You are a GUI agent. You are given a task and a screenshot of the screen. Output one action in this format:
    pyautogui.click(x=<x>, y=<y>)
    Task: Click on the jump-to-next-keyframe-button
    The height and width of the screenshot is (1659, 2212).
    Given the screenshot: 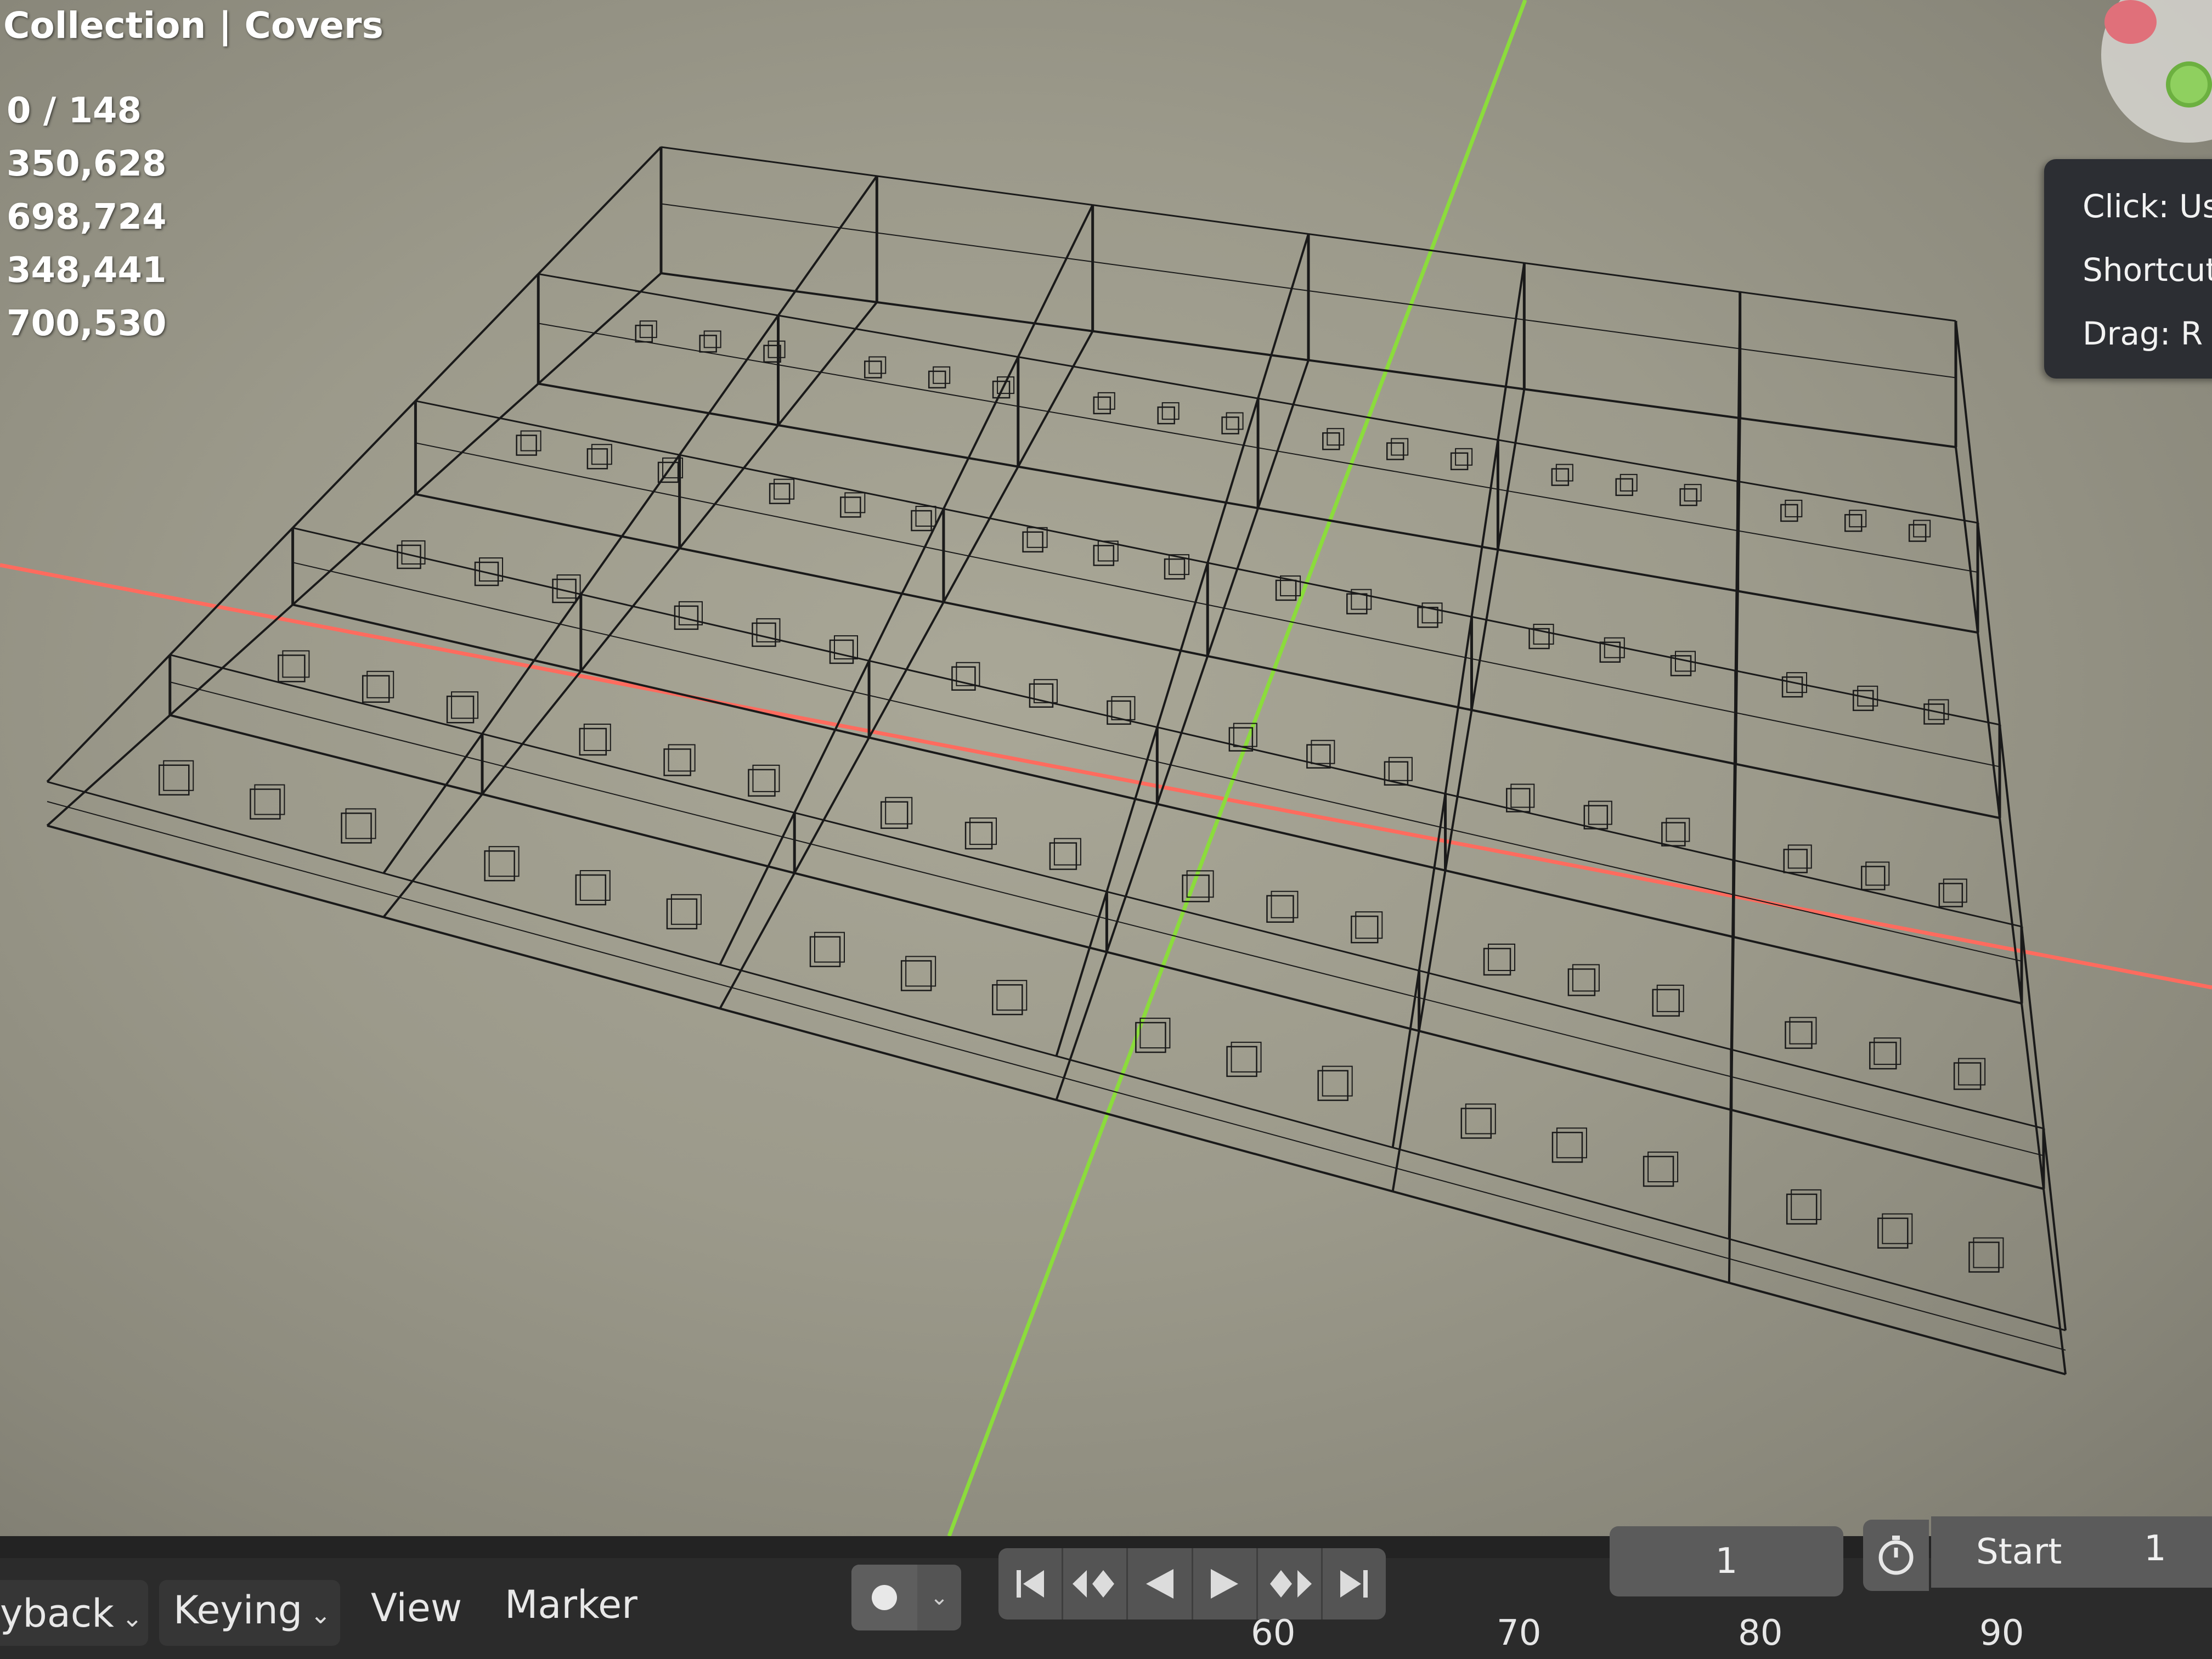 What is the action you would take?
    pyautogui.click(x=1290, y=1584)
    